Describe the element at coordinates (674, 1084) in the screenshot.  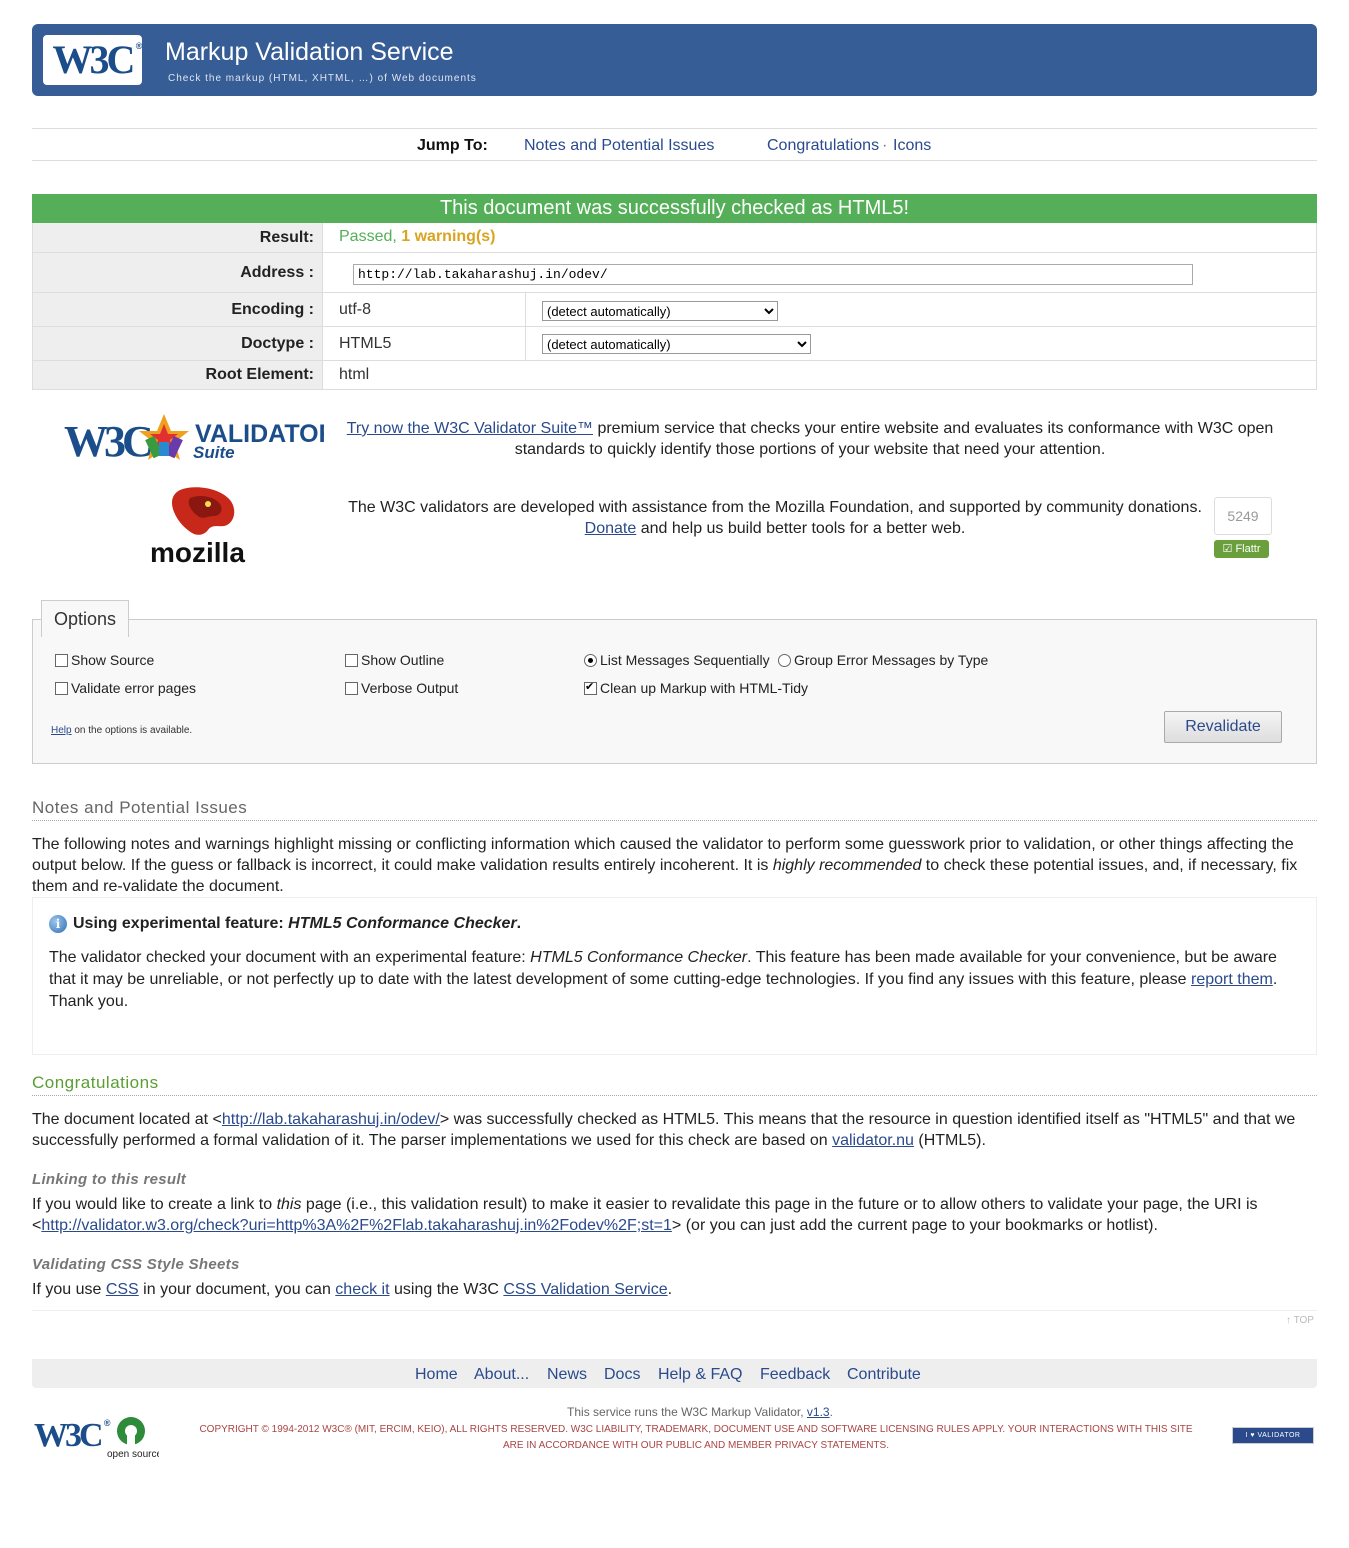
I see `congratulations-section-title: Congratulations` at that location.